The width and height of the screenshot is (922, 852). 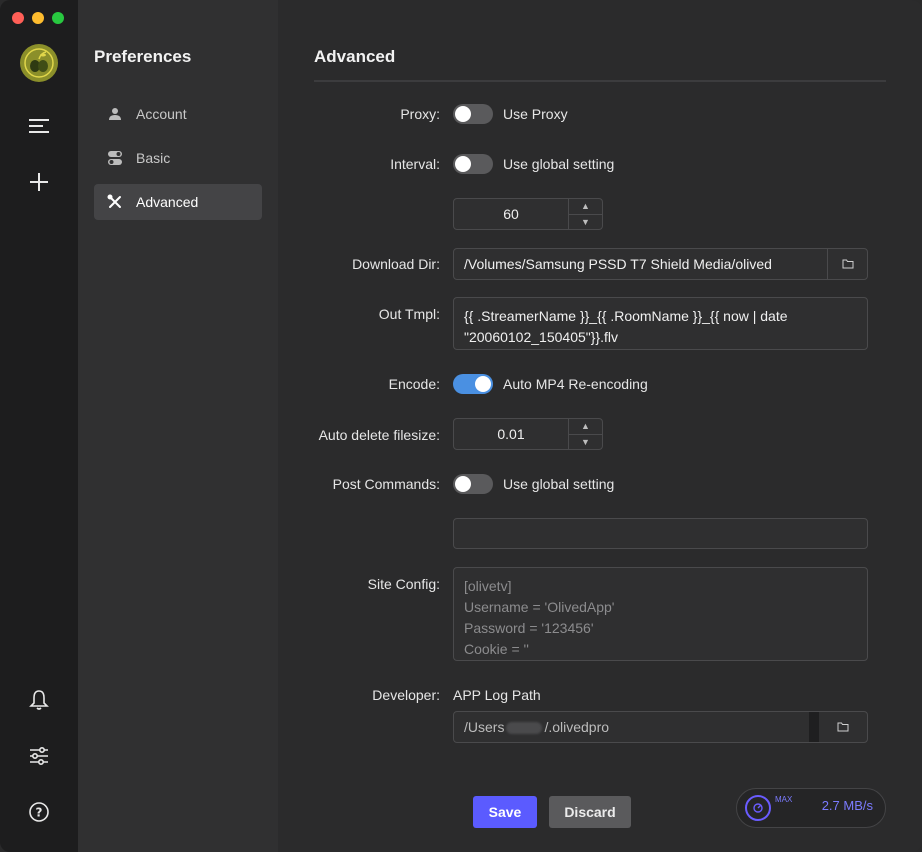 I want to click on app-log-path-label: APP Log Path, so click(x=497, y=695).